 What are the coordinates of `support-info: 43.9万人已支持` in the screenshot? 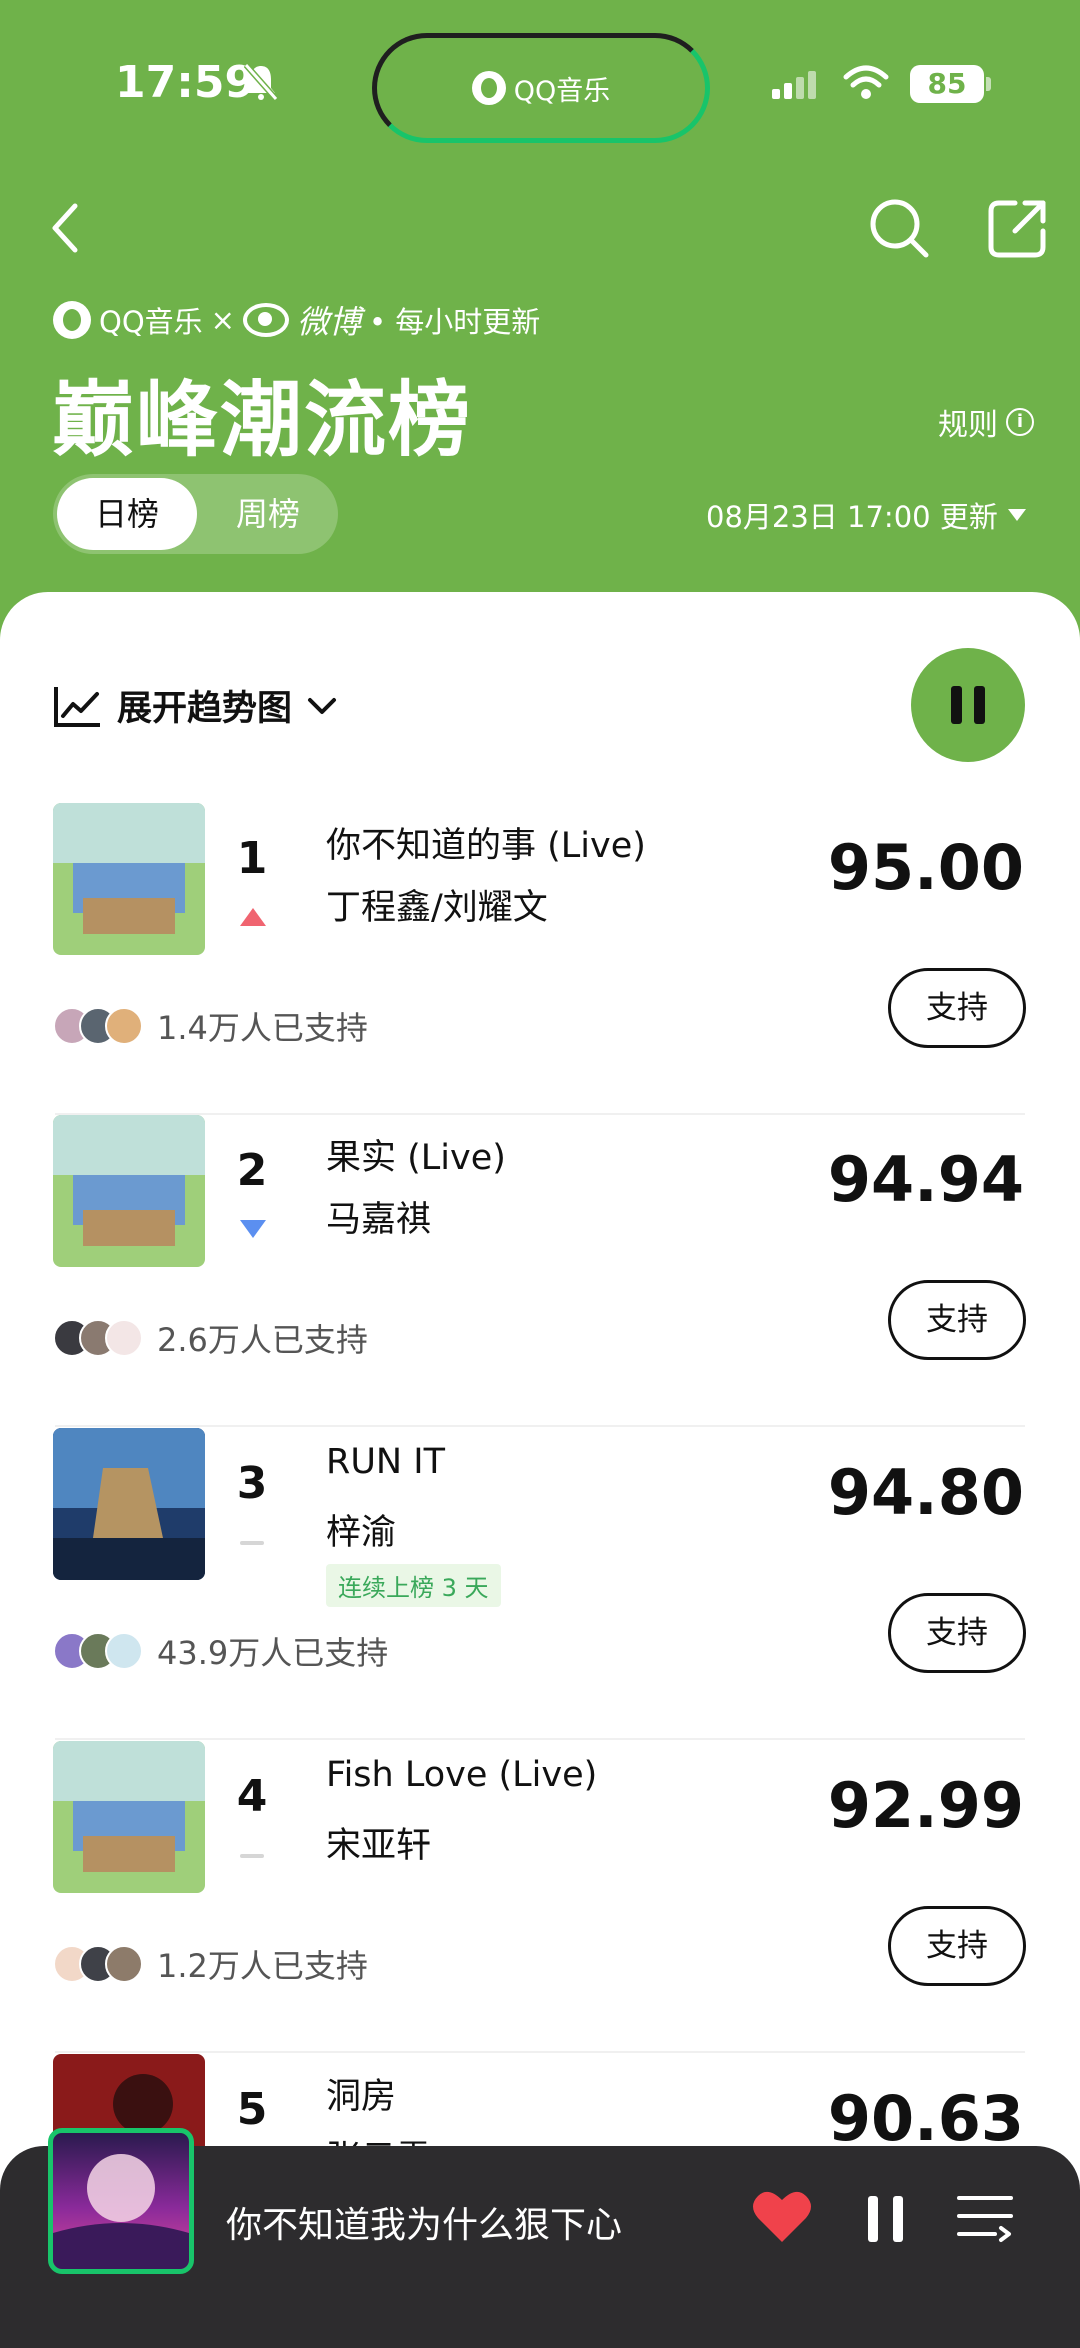 It's located at (220, 1651).